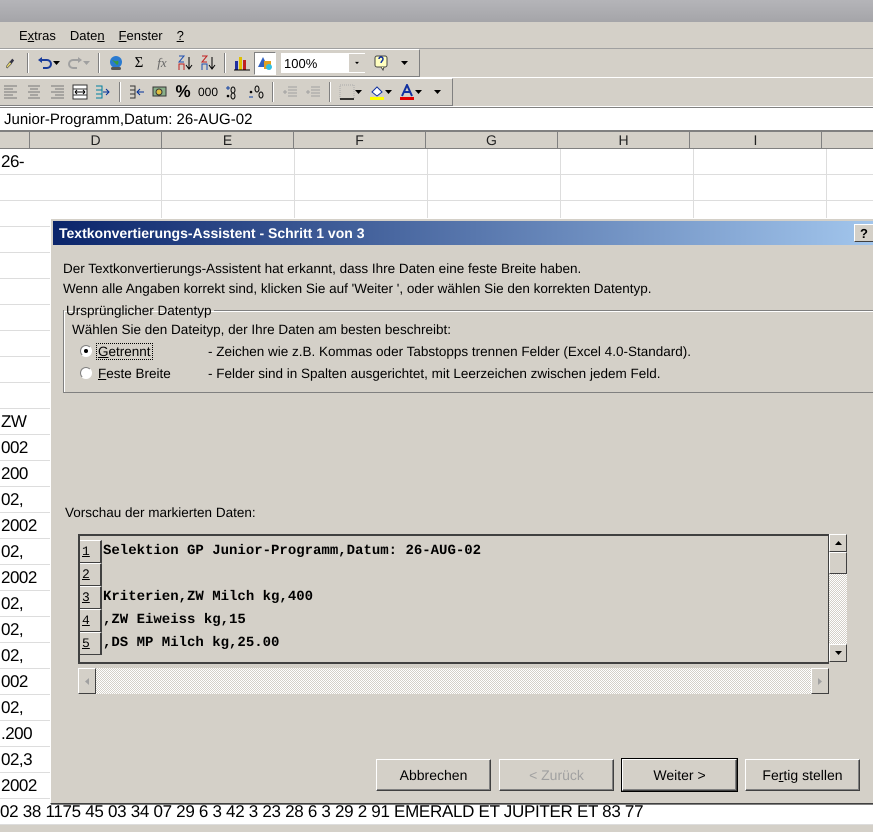 Image resolution: width=873 pixels, height=832 pixels. Describe the element at coordinates (838, 598) in the screenshot. I see `vertical-scrollbar` at that location.